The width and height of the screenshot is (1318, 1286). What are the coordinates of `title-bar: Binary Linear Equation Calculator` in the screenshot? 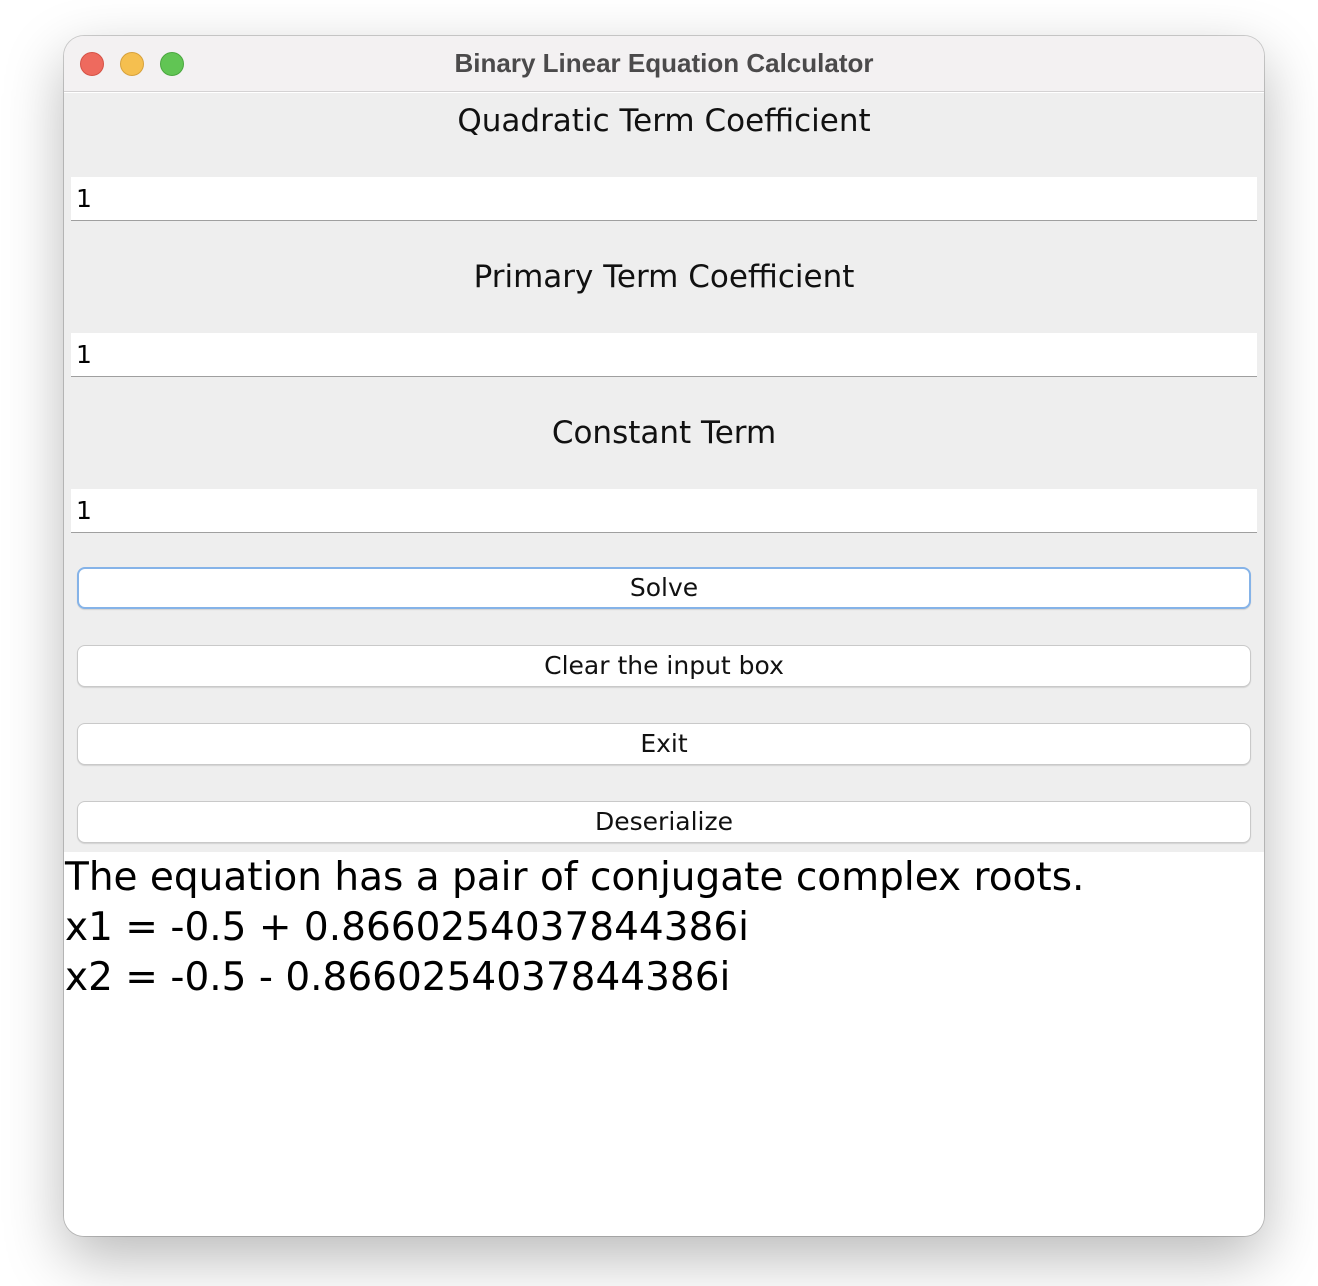 It's located at (664, 64).